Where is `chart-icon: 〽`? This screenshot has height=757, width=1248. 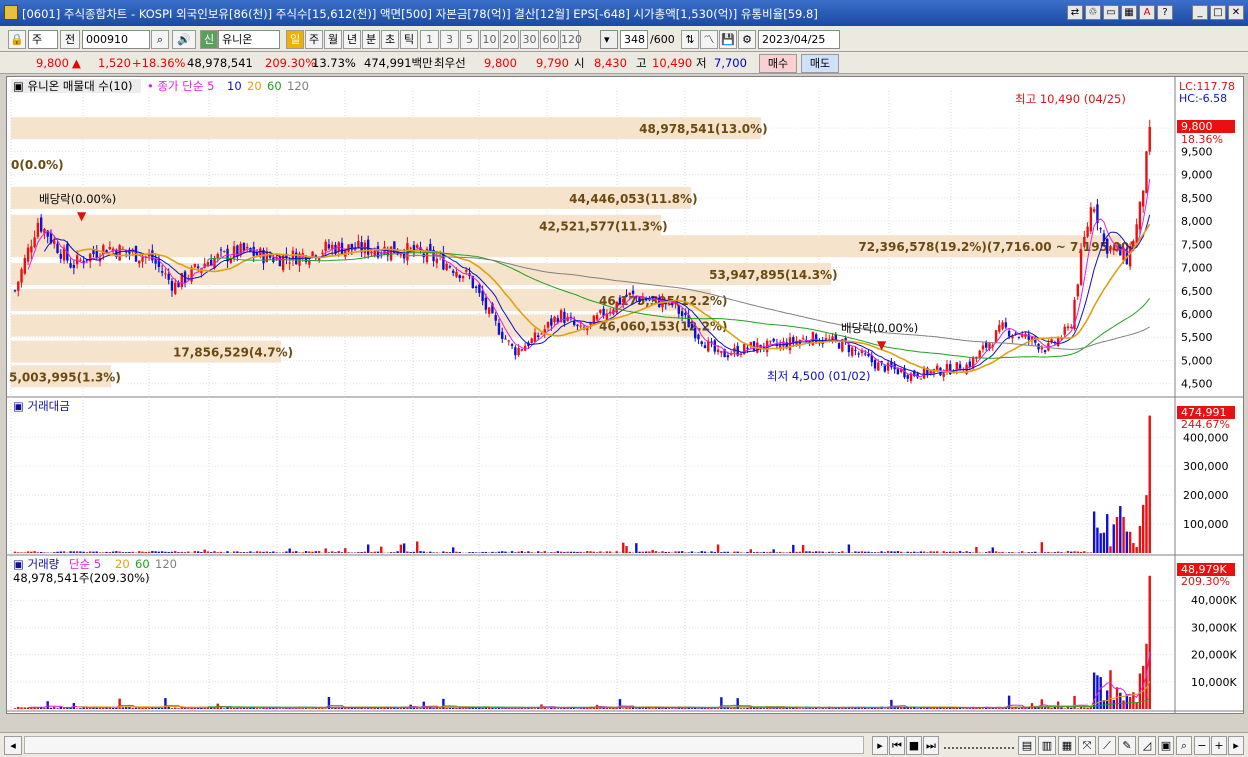 chart-icon: 〽 is located at coordinates (709, 39).